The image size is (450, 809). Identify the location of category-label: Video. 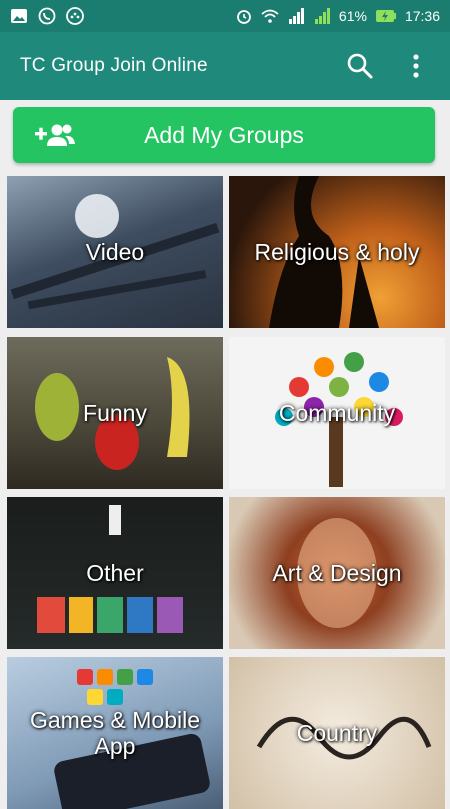
(115, 252).